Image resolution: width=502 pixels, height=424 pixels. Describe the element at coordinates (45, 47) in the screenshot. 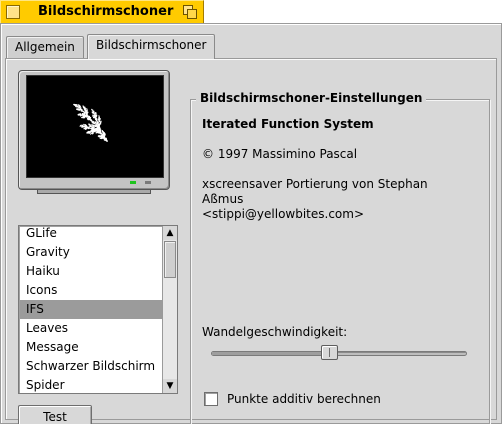

I see `tab-allgemein: Allgemein` at that location.